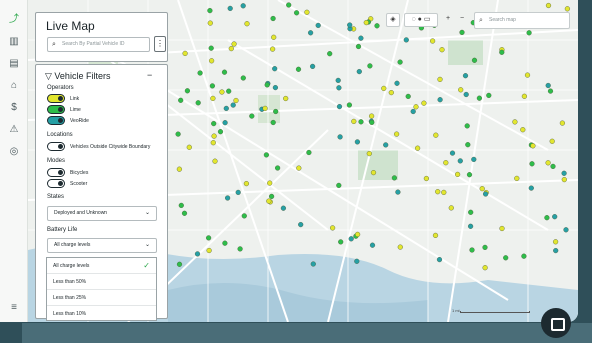 The height and width of the screenshot is (343, 592). What do you see at coordinates (56, 120) in the screenshot?
I see `operator-veoride-toggle` at bounding box center [56, 120].